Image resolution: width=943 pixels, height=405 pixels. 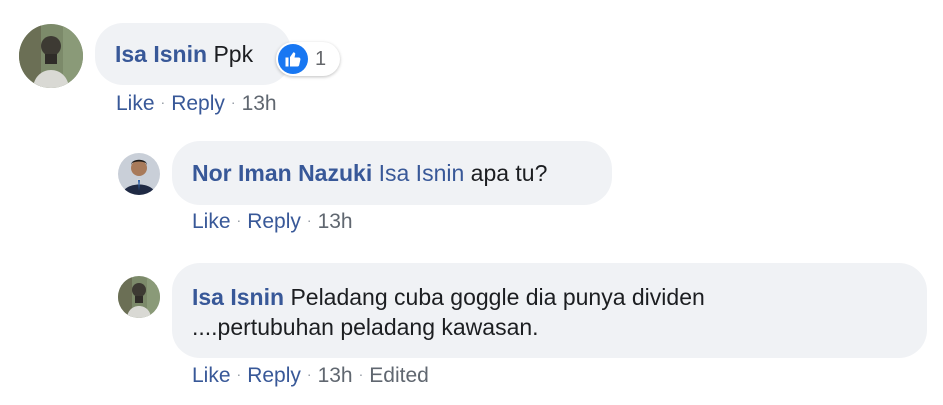 I want to click on mention-link: Isa Isnin, so click(x=422, y=173).